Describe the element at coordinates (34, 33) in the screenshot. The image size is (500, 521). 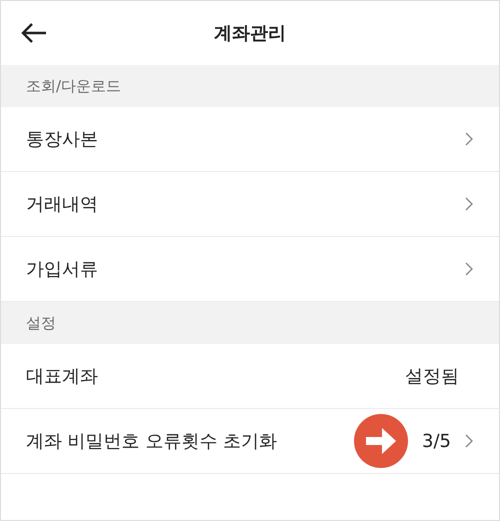
I see `back-icon` at that location.